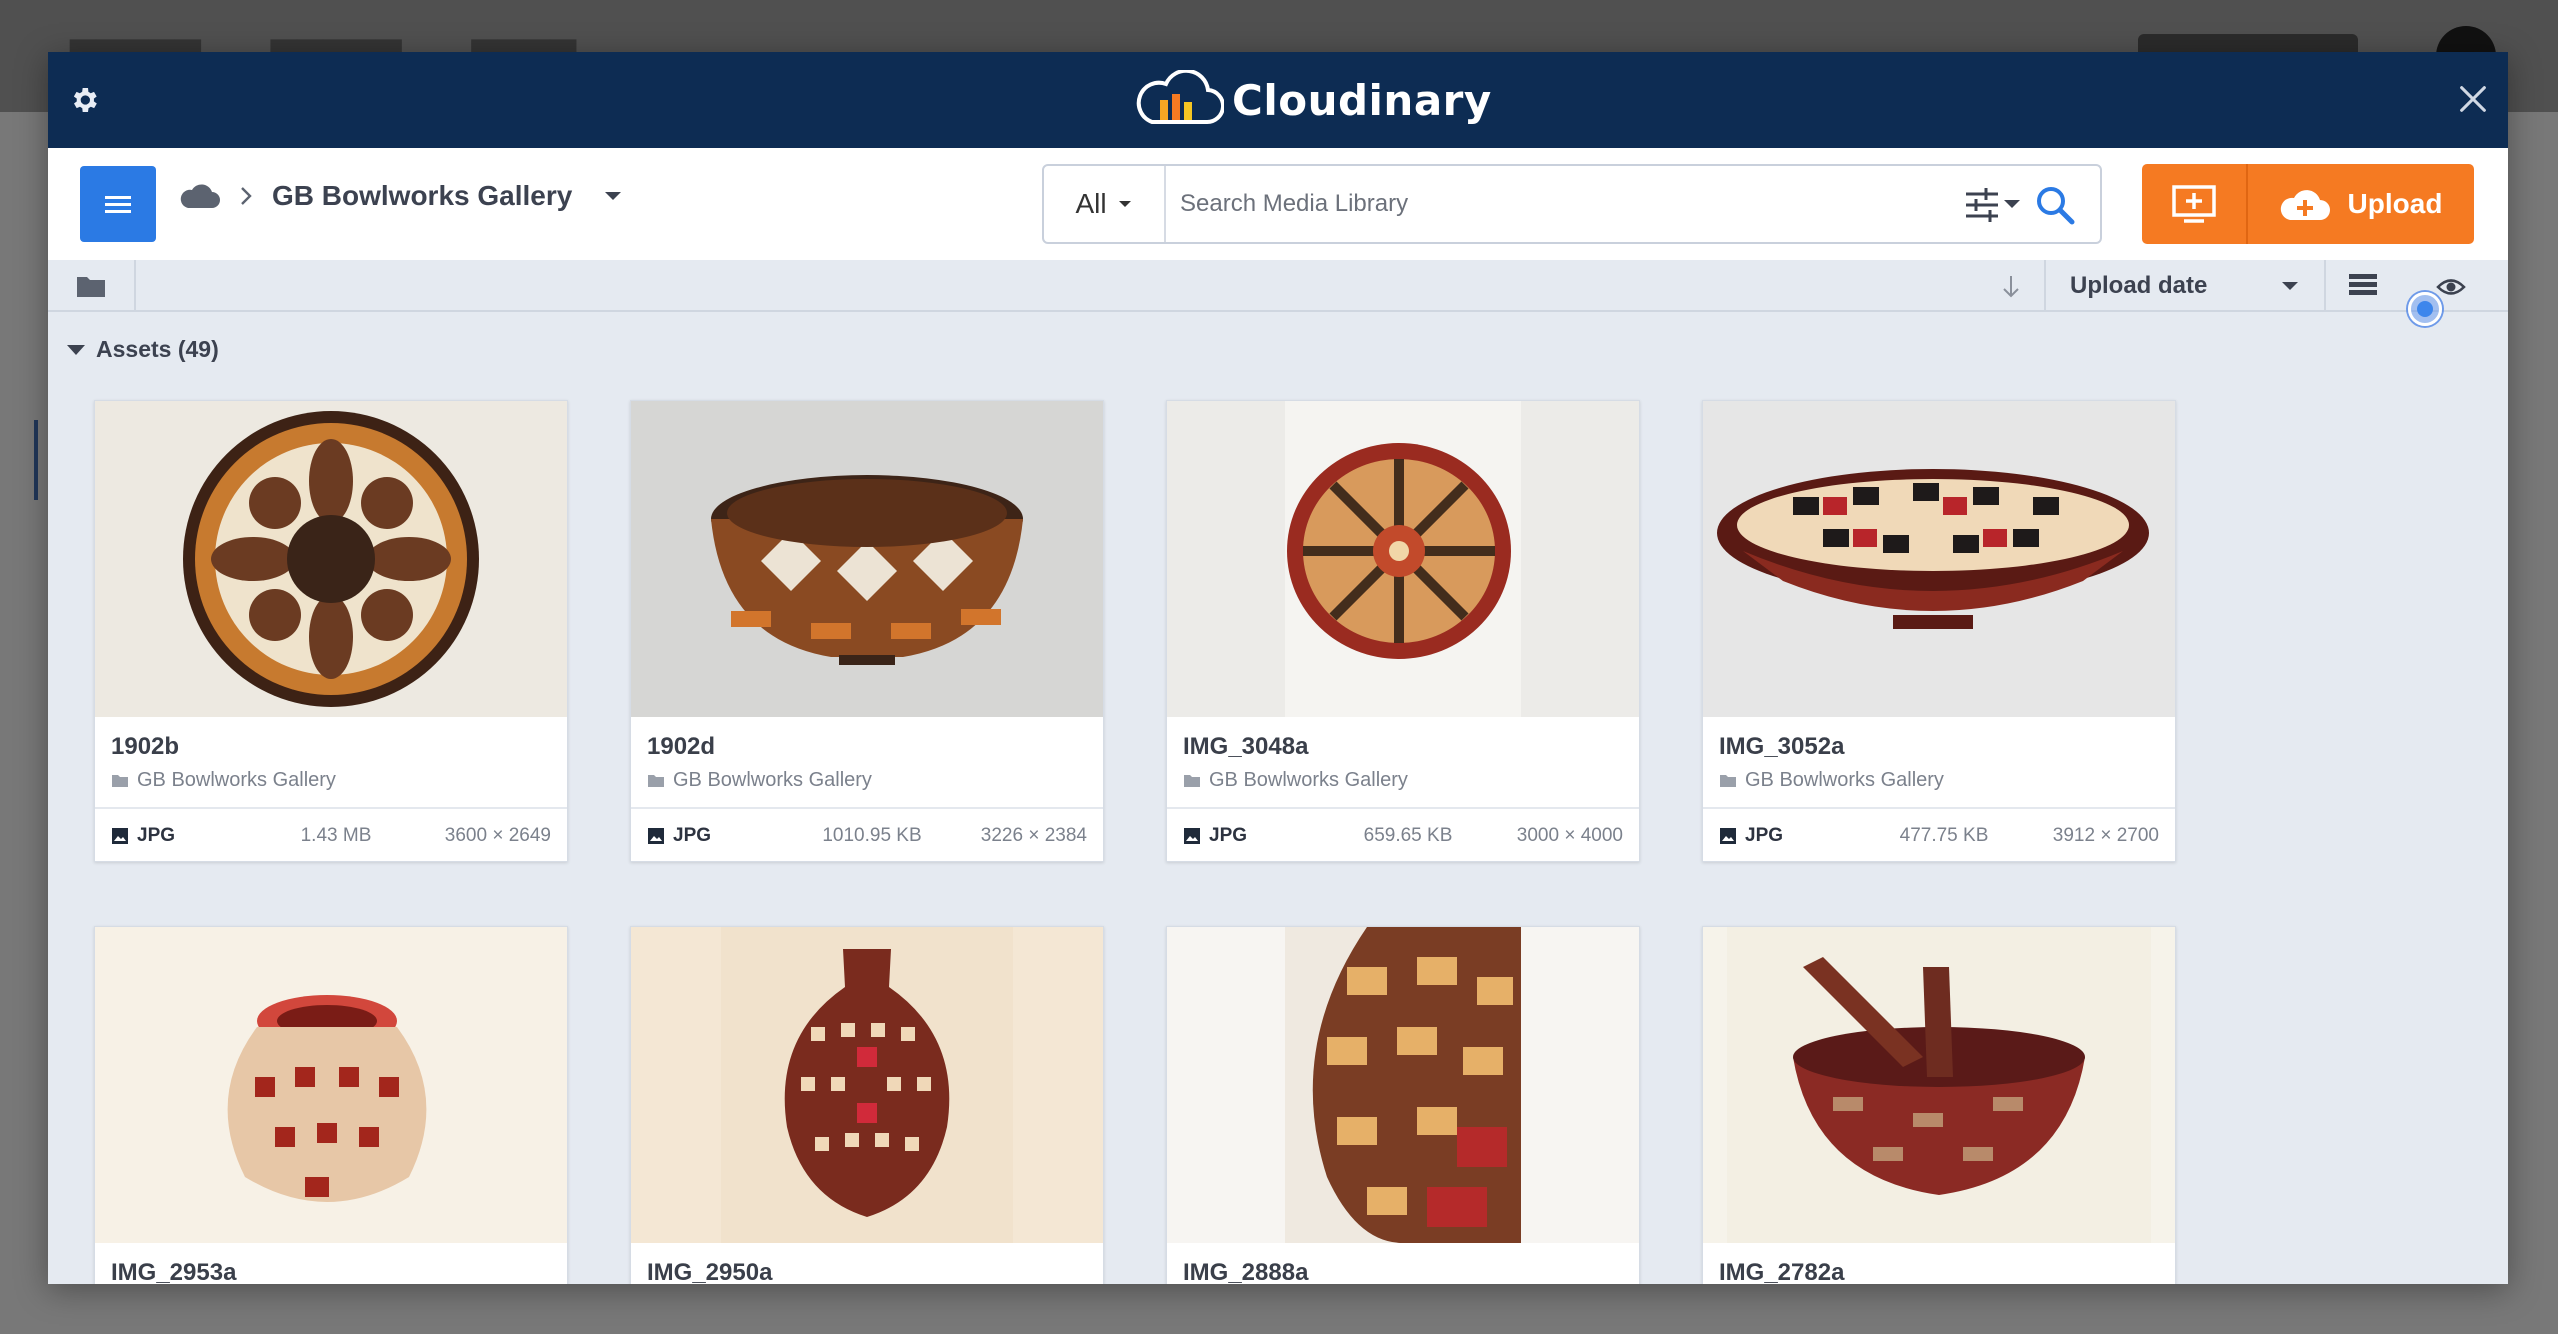 This screenshot has height=1334, width=2558. What do you see at coordinates (2011, 286) in the screenshot?
I see `sort-direction-icon` at bounding box center [2011, 286].